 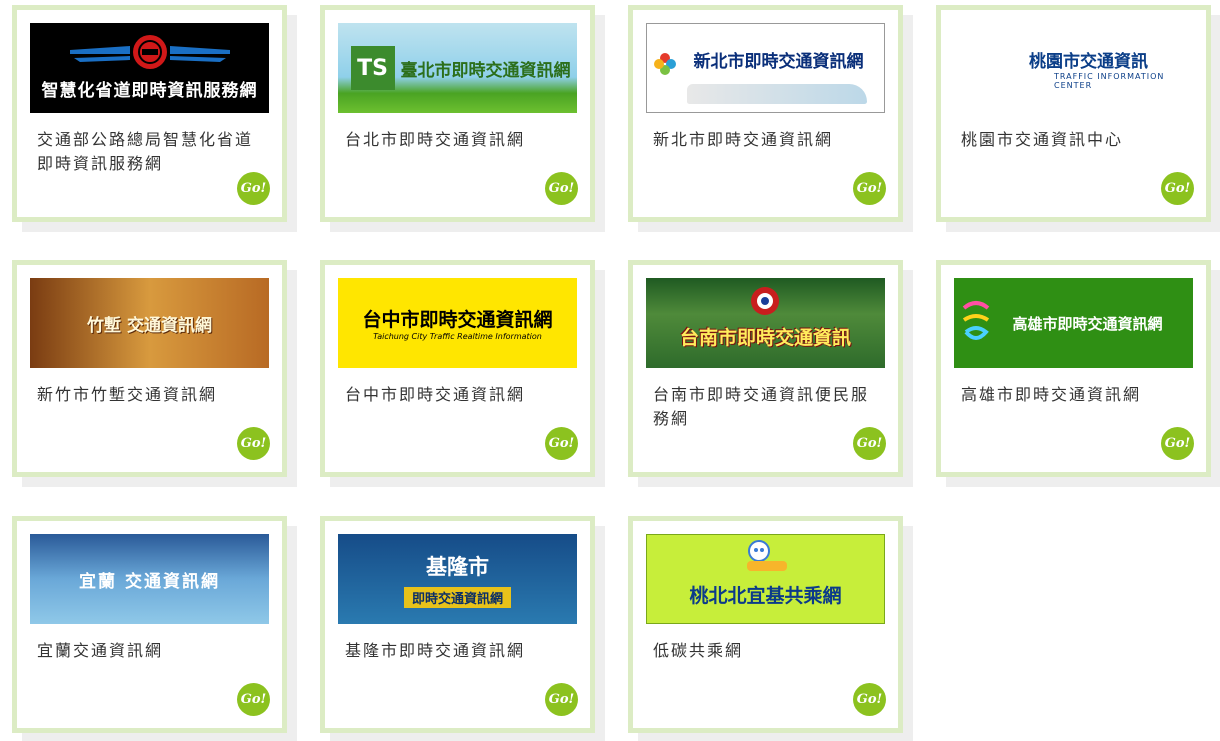 I want to click on link-card-title: 台南市即時交通資訊便民服務網, so click(x=764, y=407).